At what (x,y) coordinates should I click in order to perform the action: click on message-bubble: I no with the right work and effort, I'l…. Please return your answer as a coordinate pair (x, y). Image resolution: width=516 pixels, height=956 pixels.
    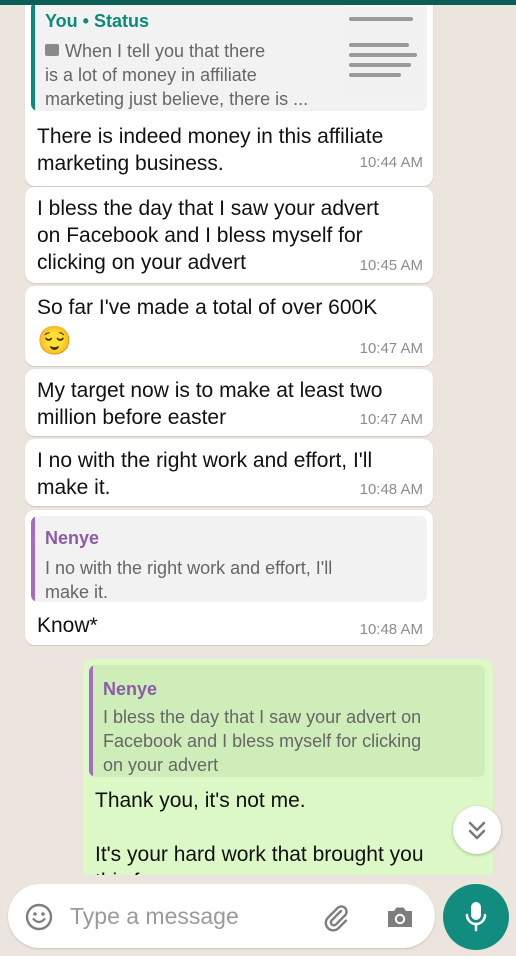
    Looking at the image, I should click on (229, 472).